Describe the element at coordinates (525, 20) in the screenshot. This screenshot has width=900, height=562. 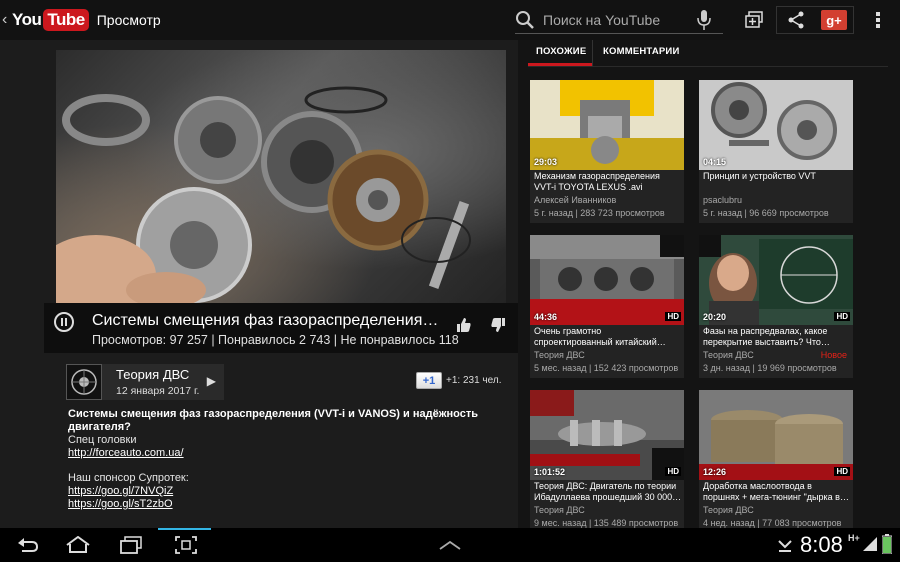
I see `search-icon` at that location.